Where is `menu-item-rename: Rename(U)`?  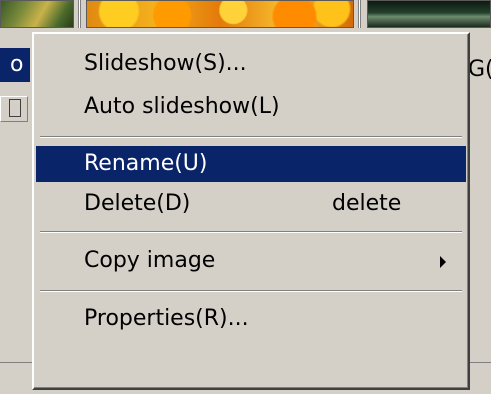
menu-item-rename: Rename(U) is located at coordinates (251, 164).